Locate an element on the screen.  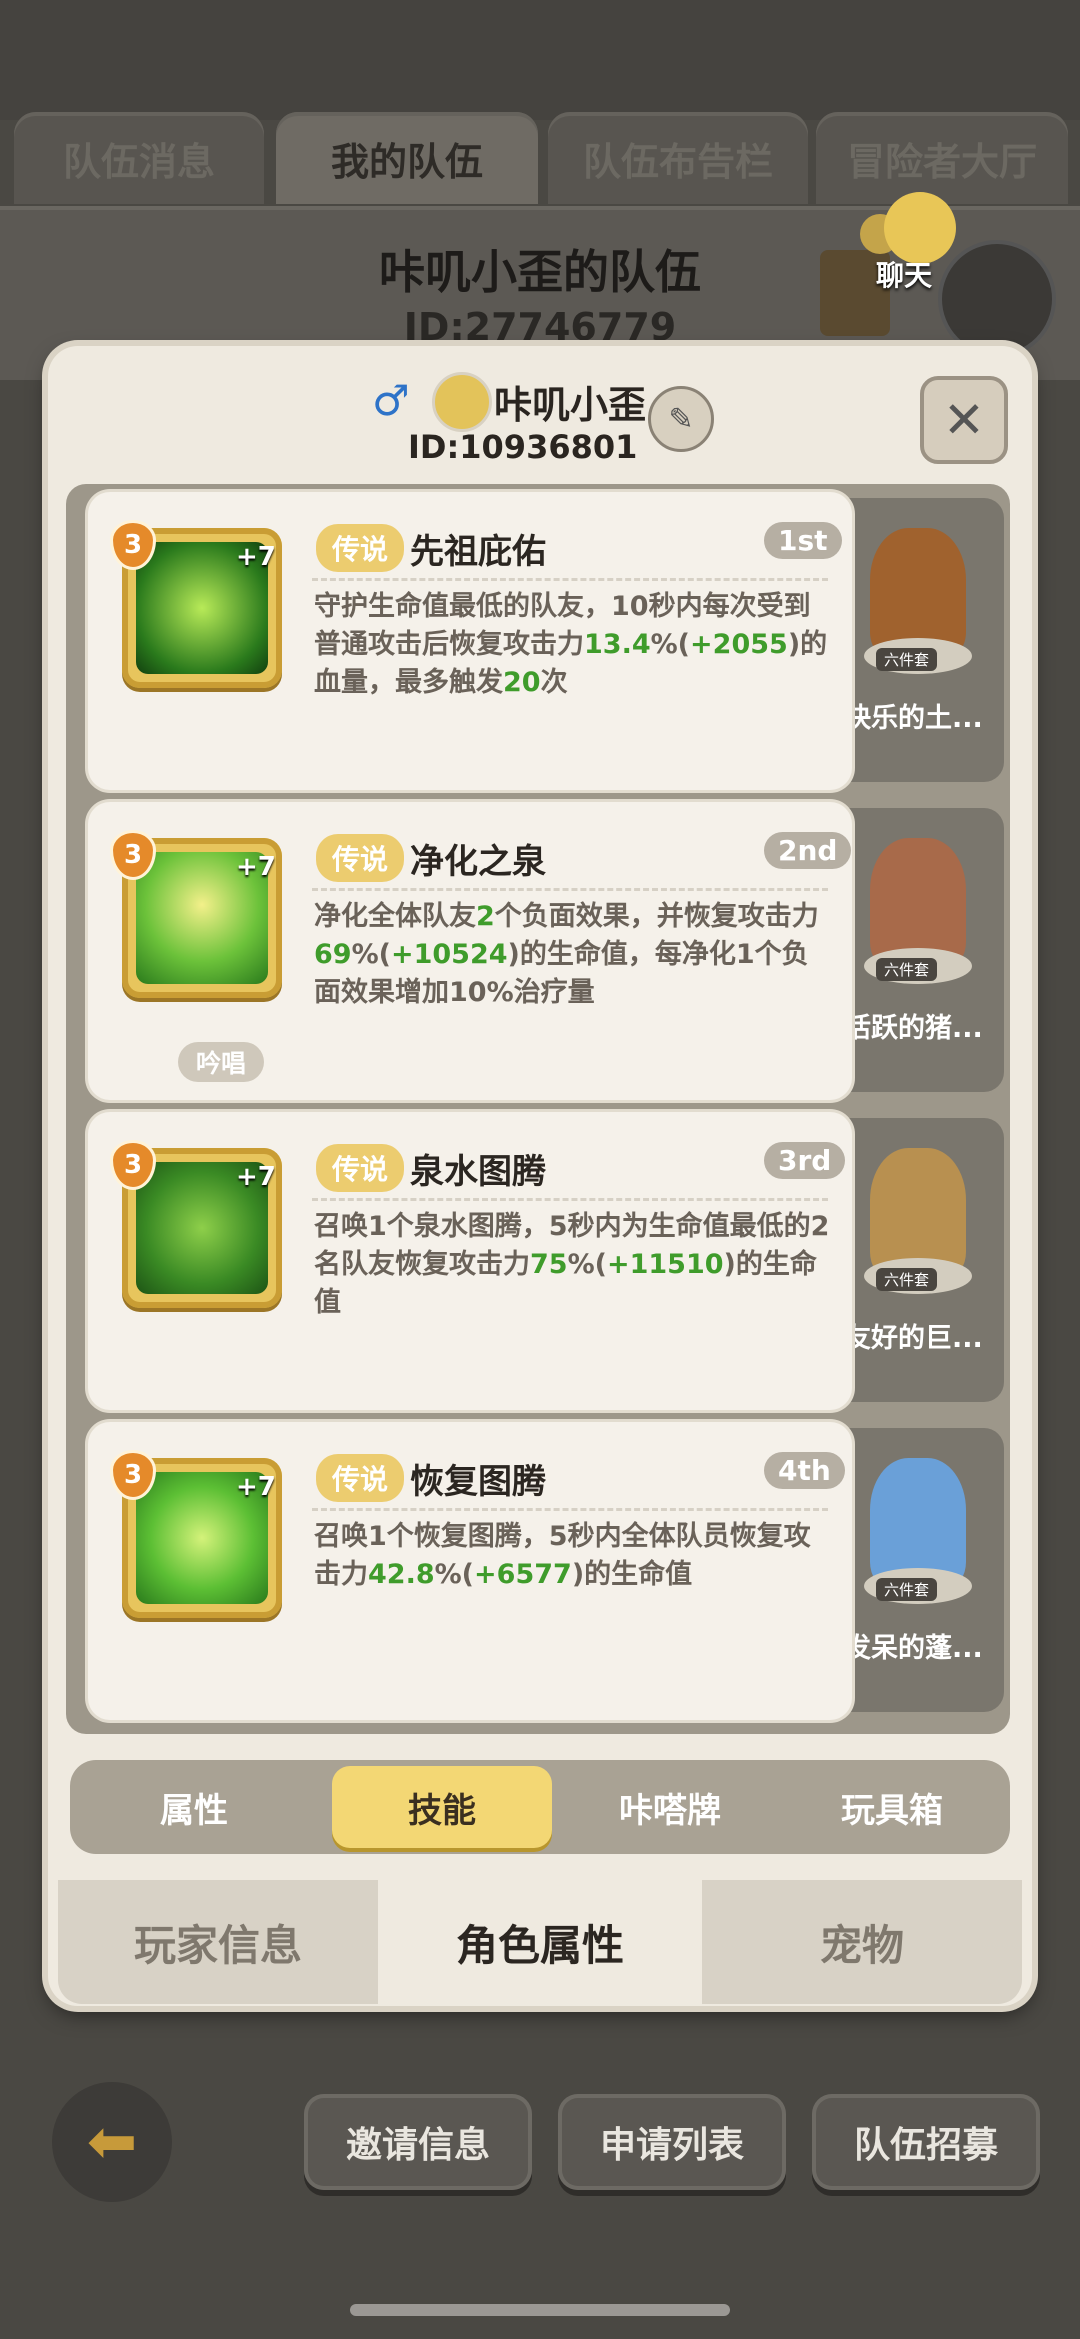
bottom-tab-bar: 玩家信息 角色属性 宠物 is located at coordinates (540, 1942).